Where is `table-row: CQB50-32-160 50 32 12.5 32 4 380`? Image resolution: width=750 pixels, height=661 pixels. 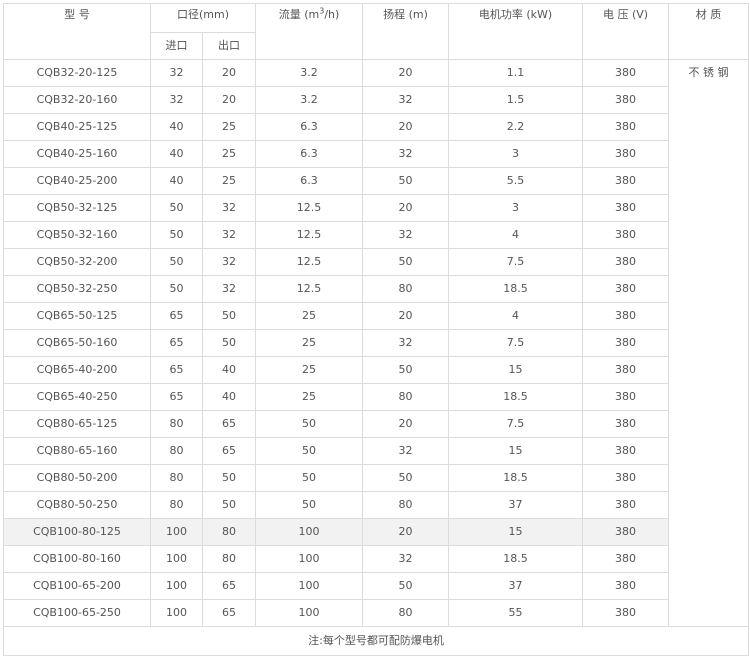 table-row: CQB50-32-160 50 32 12.5 32 4 380 is located at coordinates (376, 235).